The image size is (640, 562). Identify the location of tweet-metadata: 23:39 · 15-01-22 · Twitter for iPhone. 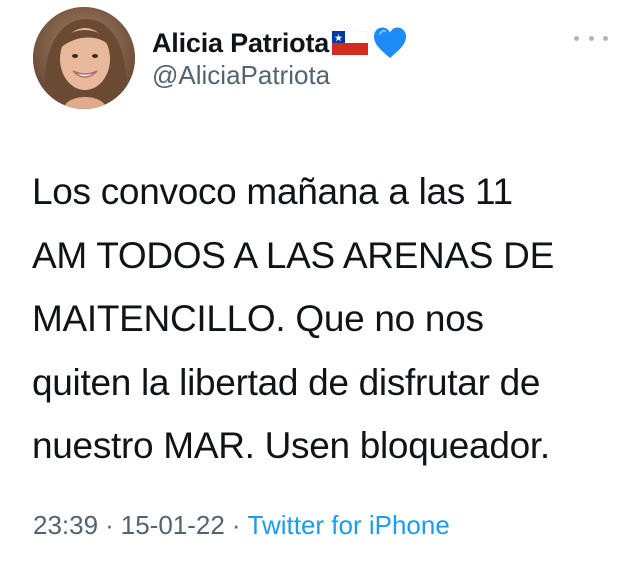
(241, 525).